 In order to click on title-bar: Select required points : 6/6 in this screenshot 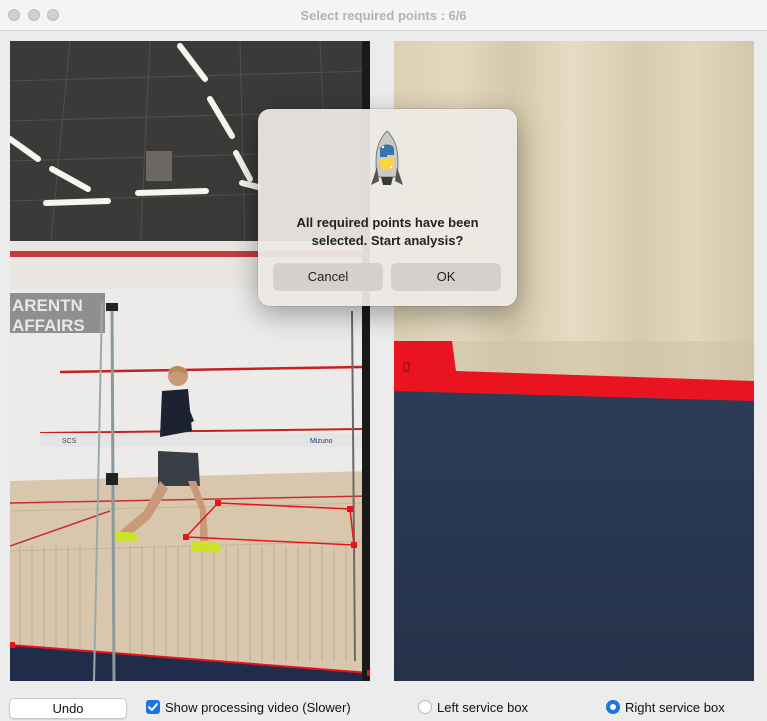, I will do `click(383, 15)`.